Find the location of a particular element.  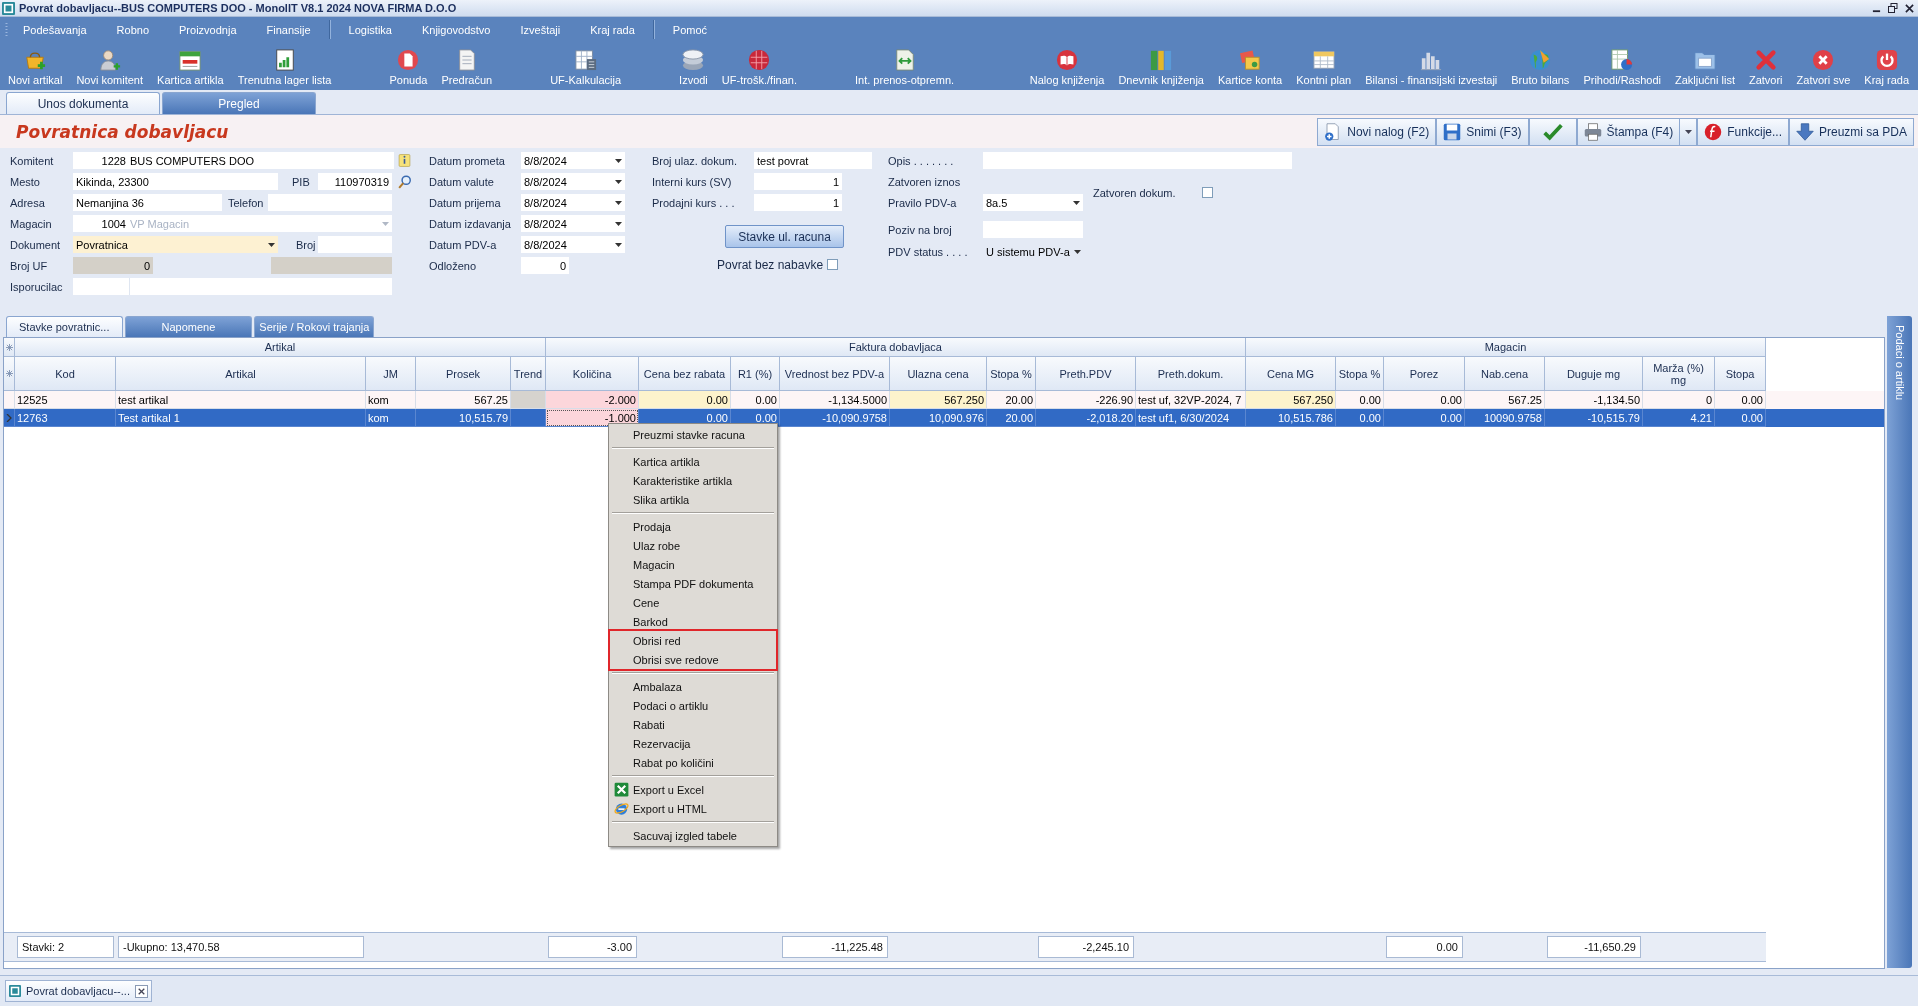

column-header: Količina is located at coordinates (592, 374).